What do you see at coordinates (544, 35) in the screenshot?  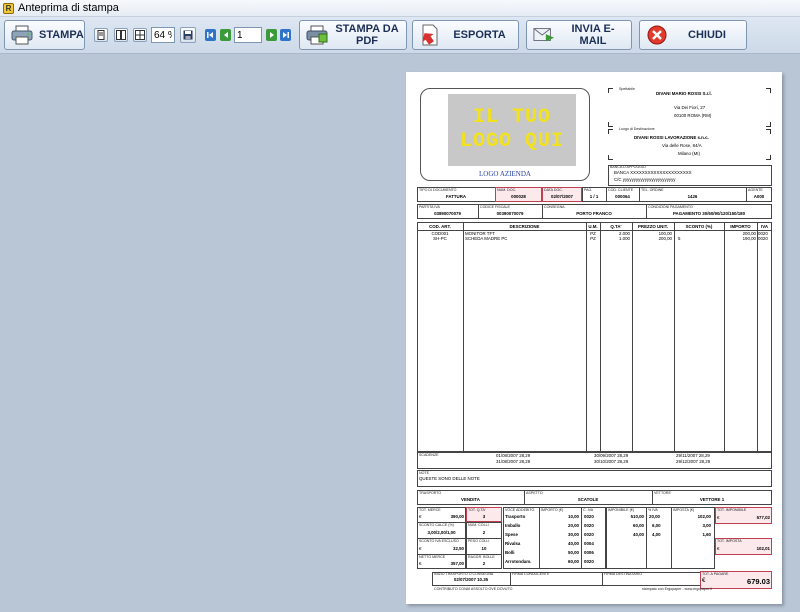 I see `email-icon` at bounding box center [544, 35].